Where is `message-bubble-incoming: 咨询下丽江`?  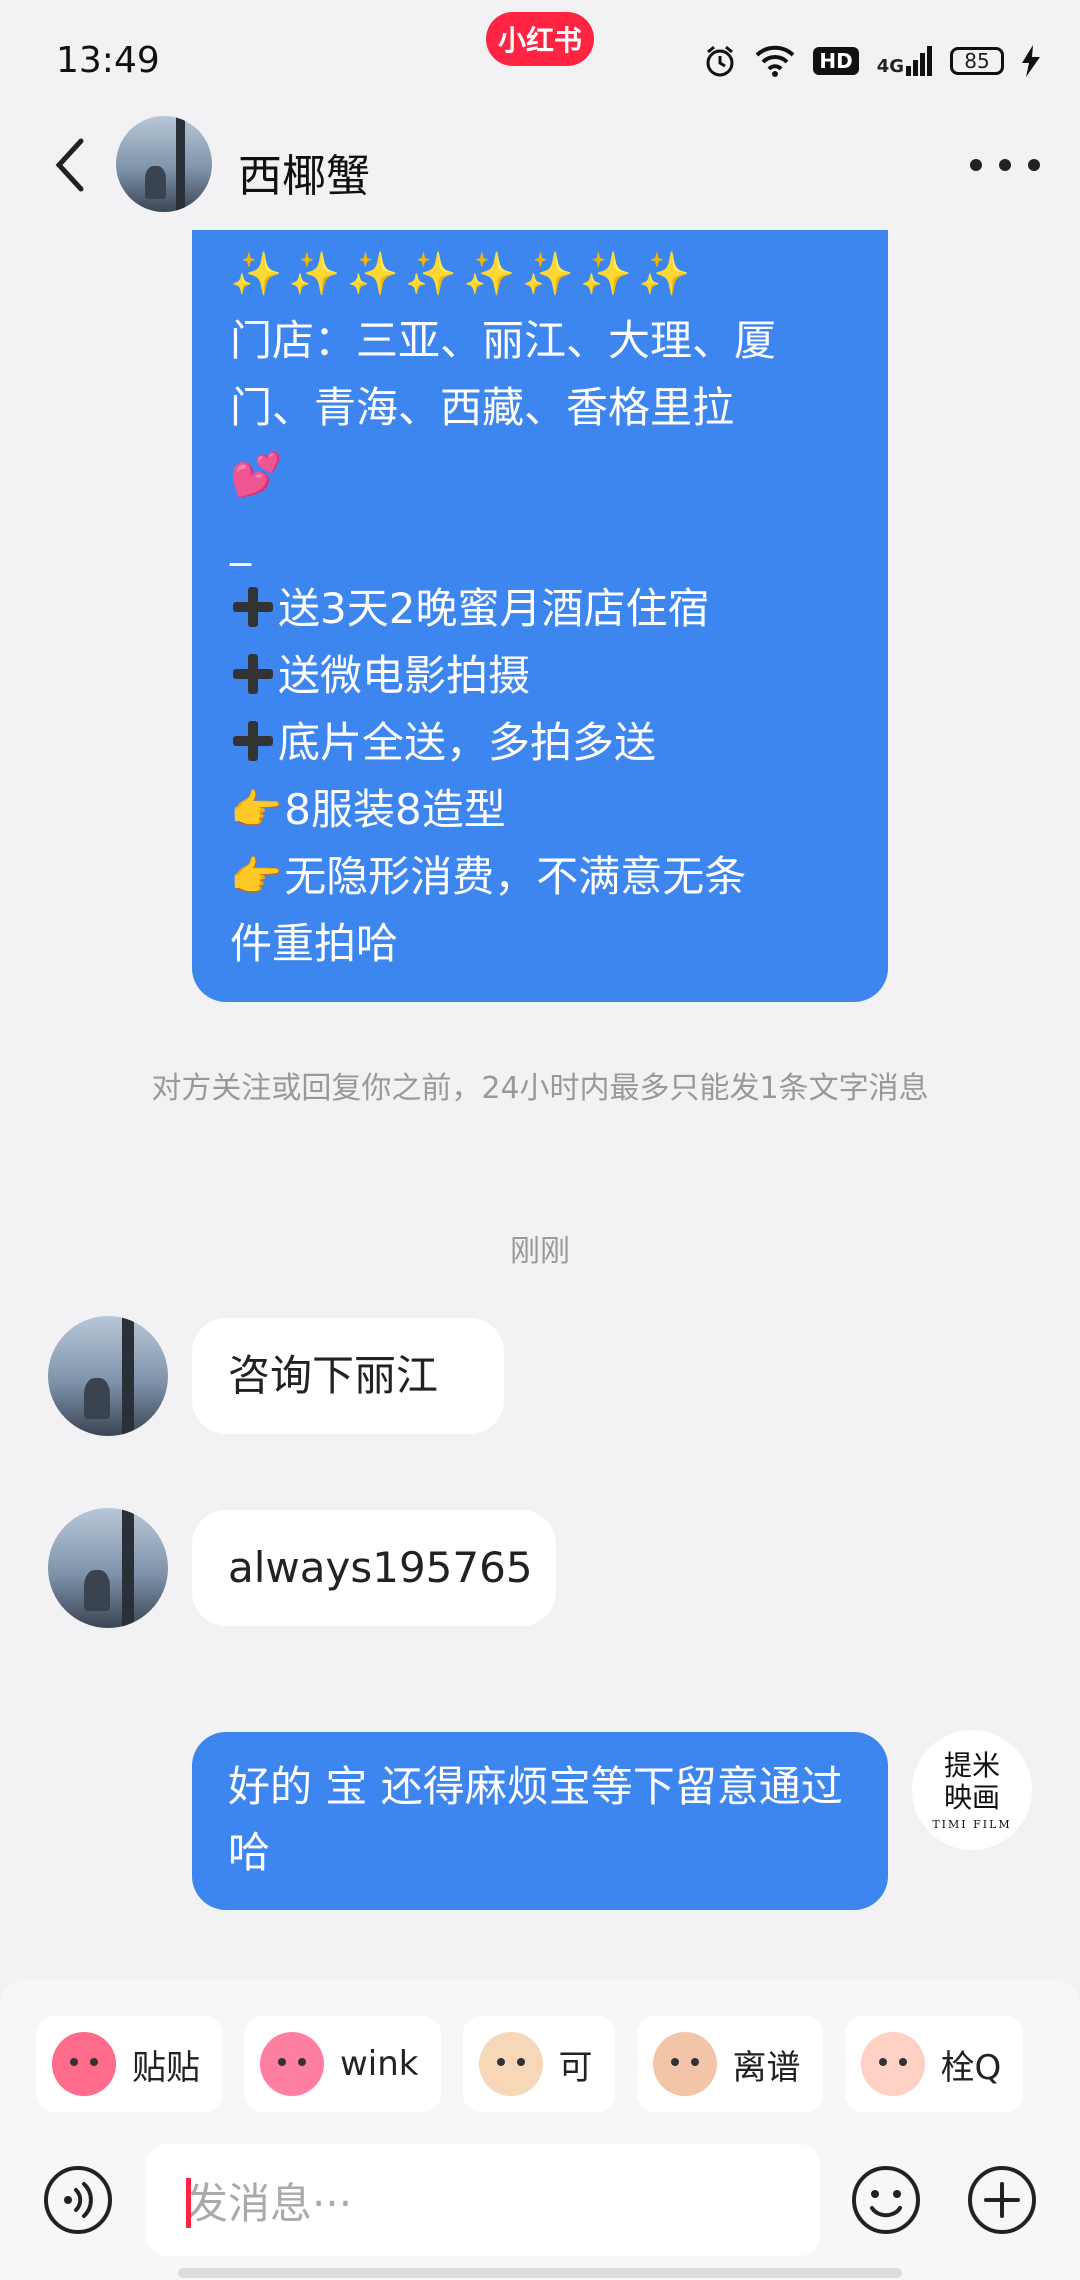
message-bubble-incoming: 咨询下丽江 is located at coordinates (348, 1376).